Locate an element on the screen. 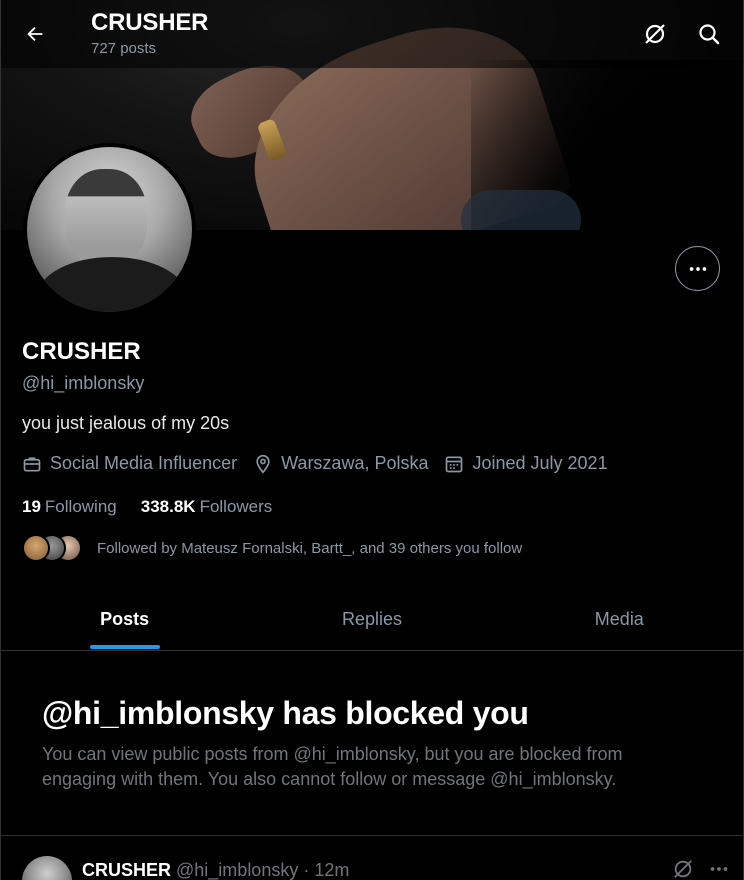 The image size is (744, 880). tab-media: Media is located at coordinates (619, 619).